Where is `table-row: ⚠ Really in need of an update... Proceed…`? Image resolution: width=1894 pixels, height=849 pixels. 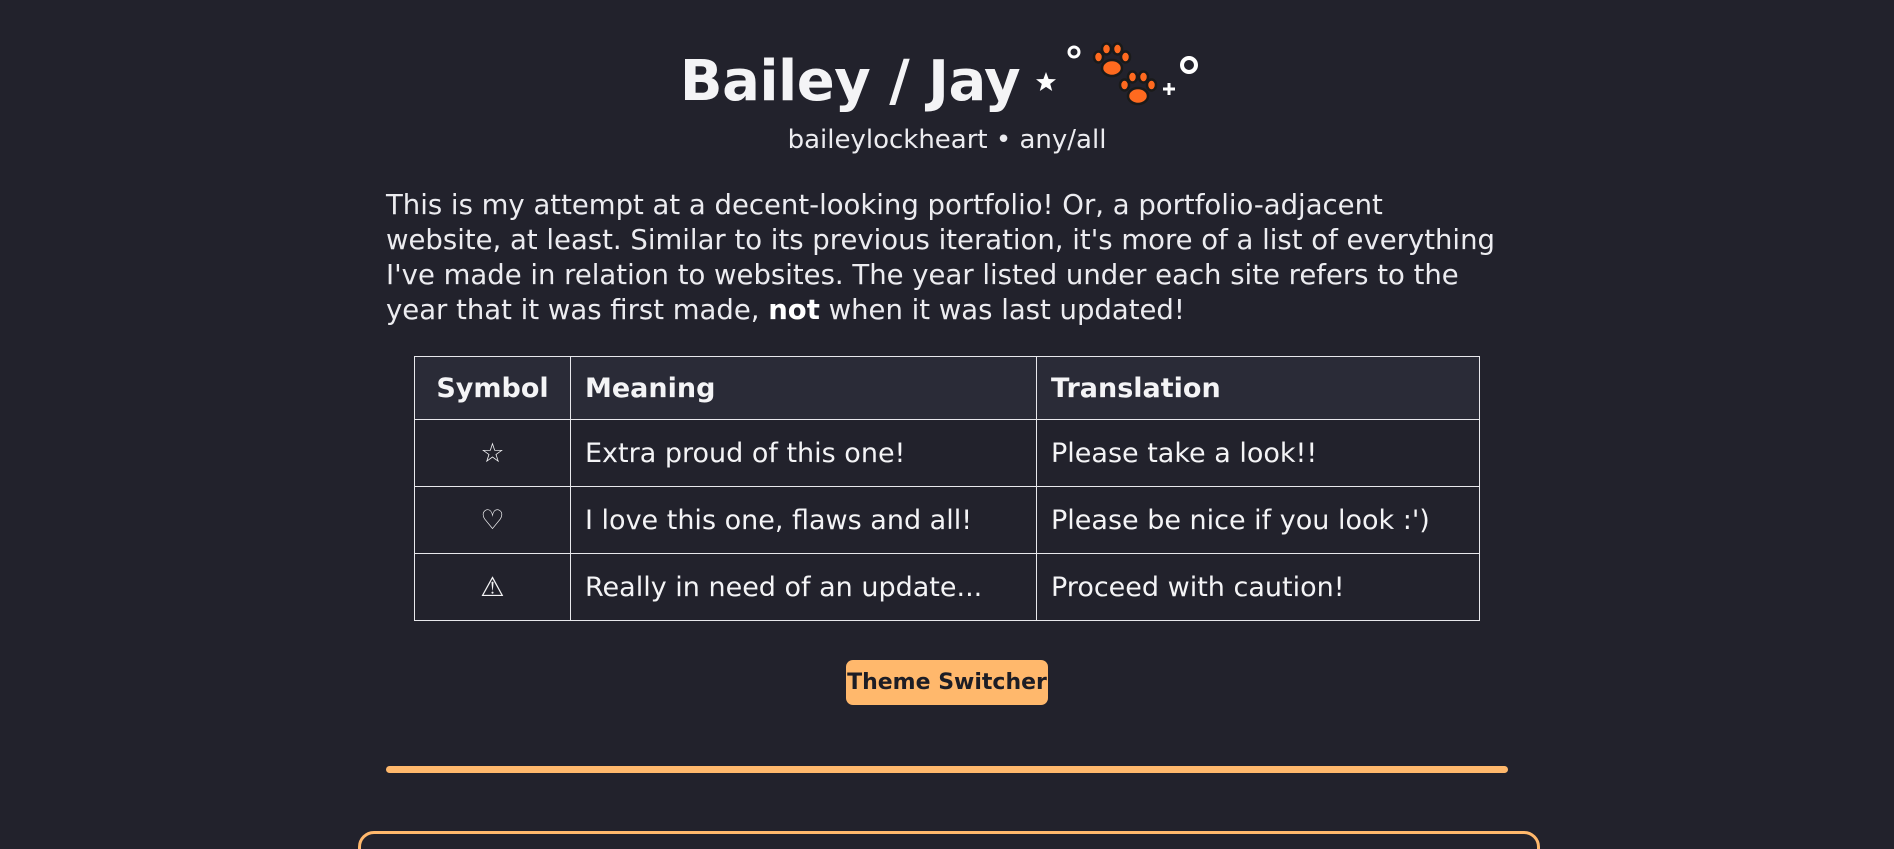
table-row: ⚠ Really in need of an update... Proceed… is located at coordinates (947, 587).